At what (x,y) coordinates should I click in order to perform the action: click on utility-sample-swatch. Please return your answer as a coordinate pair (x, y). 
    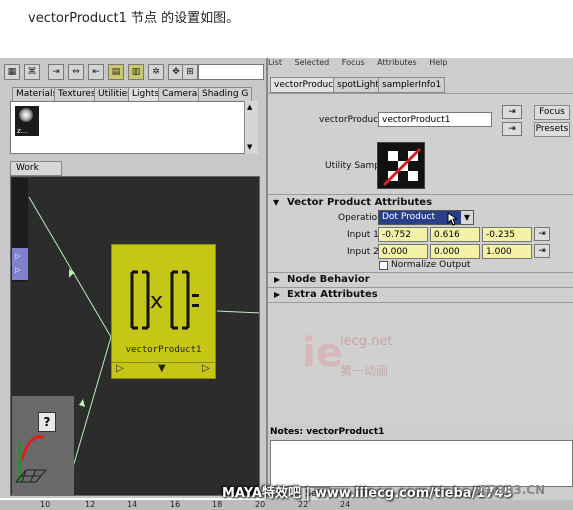
    Looking at the image, I should click on (401, 165).